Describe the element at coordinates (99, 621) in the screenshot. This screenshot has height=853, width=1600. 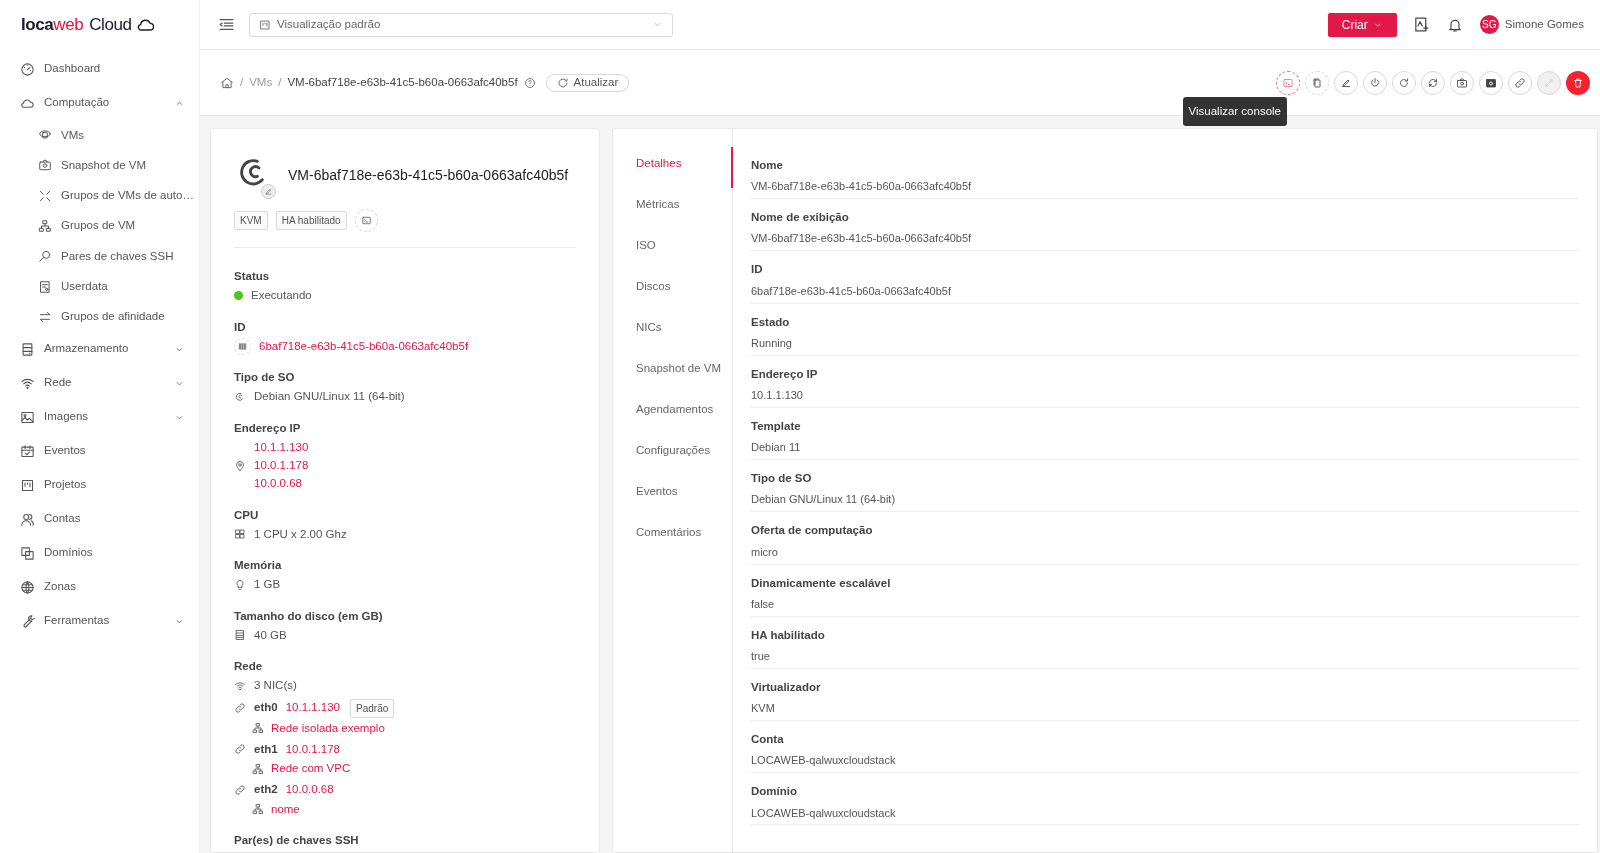
I see `sidebar-item: Ferramentas` at that location.